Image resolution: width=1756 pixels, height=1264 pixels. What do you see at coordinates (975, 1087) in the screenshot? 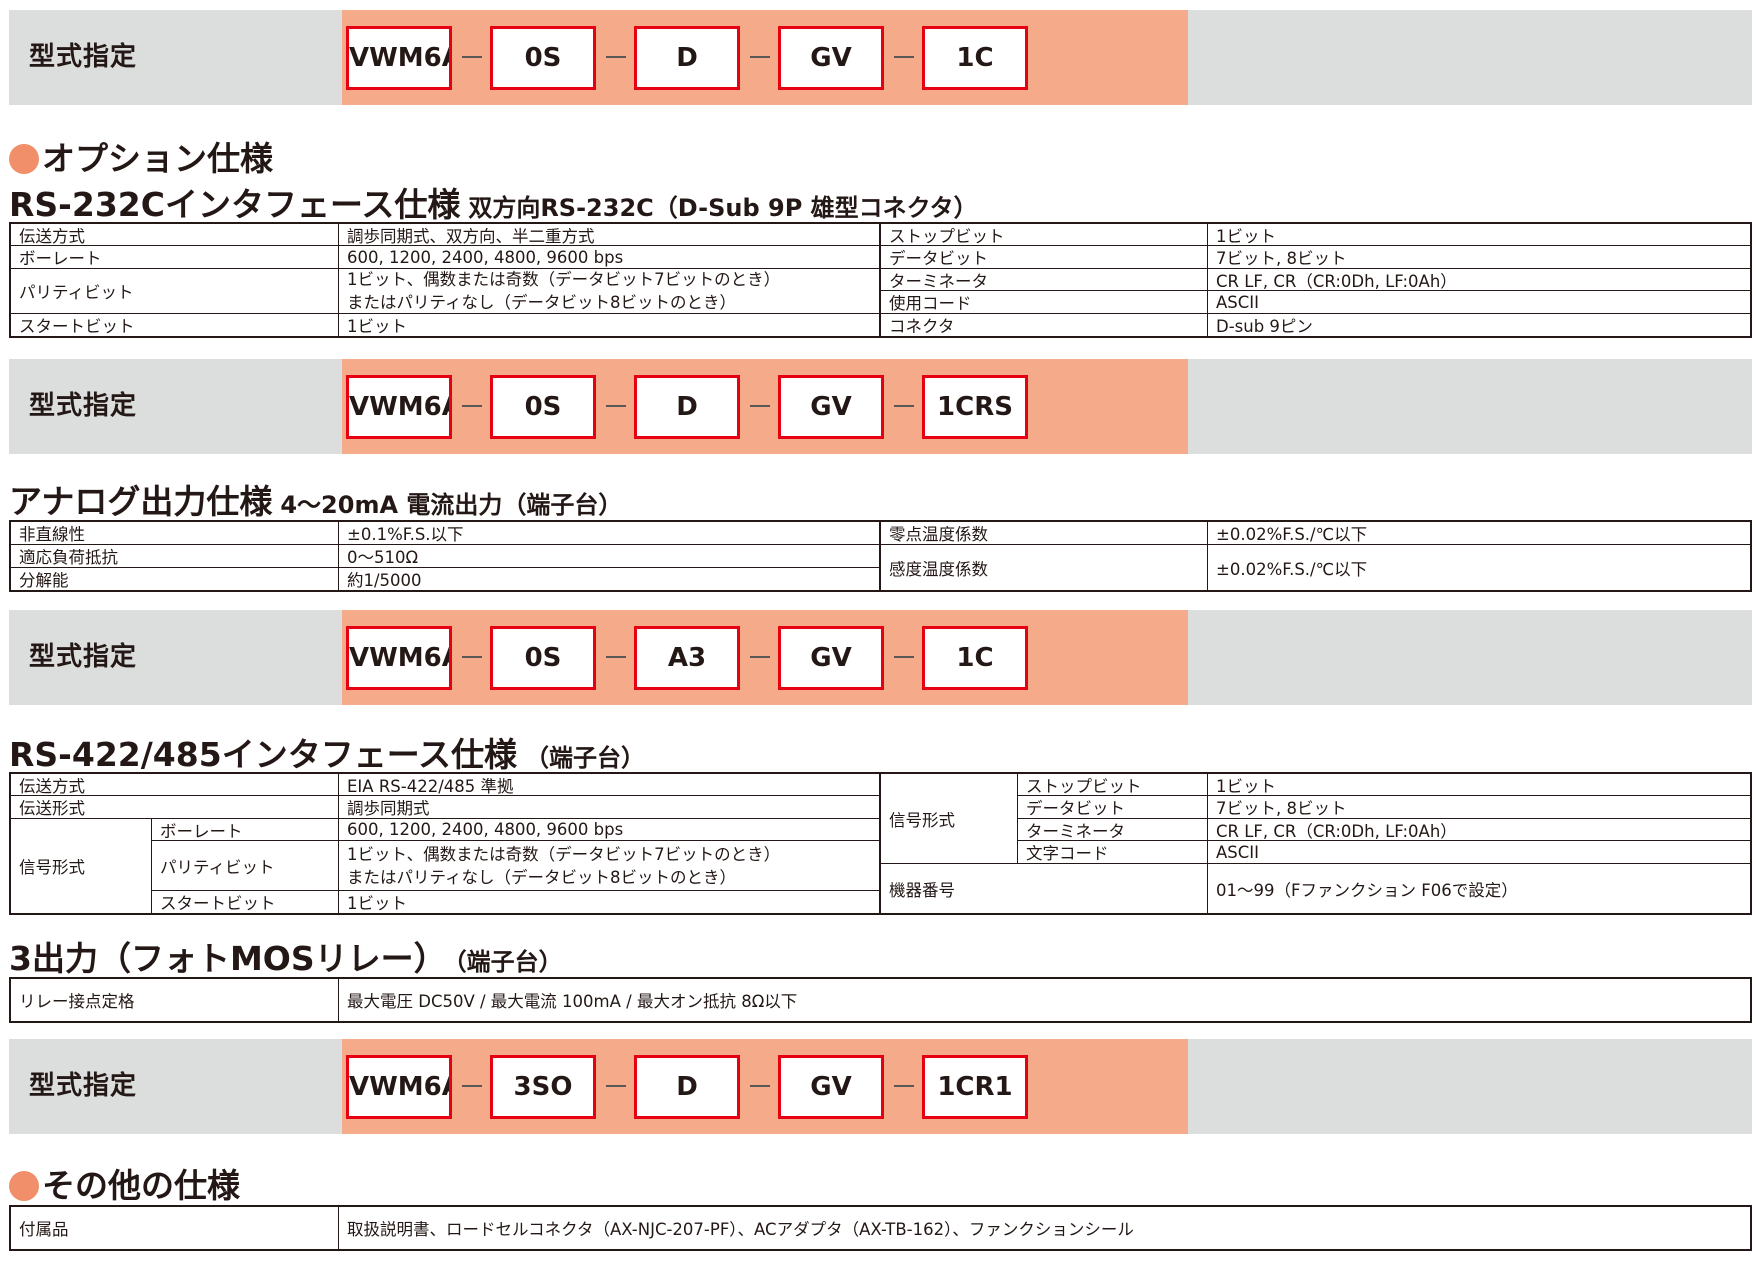
I see `model-code-box: 1CR1` at bounding box center [975, 1087].